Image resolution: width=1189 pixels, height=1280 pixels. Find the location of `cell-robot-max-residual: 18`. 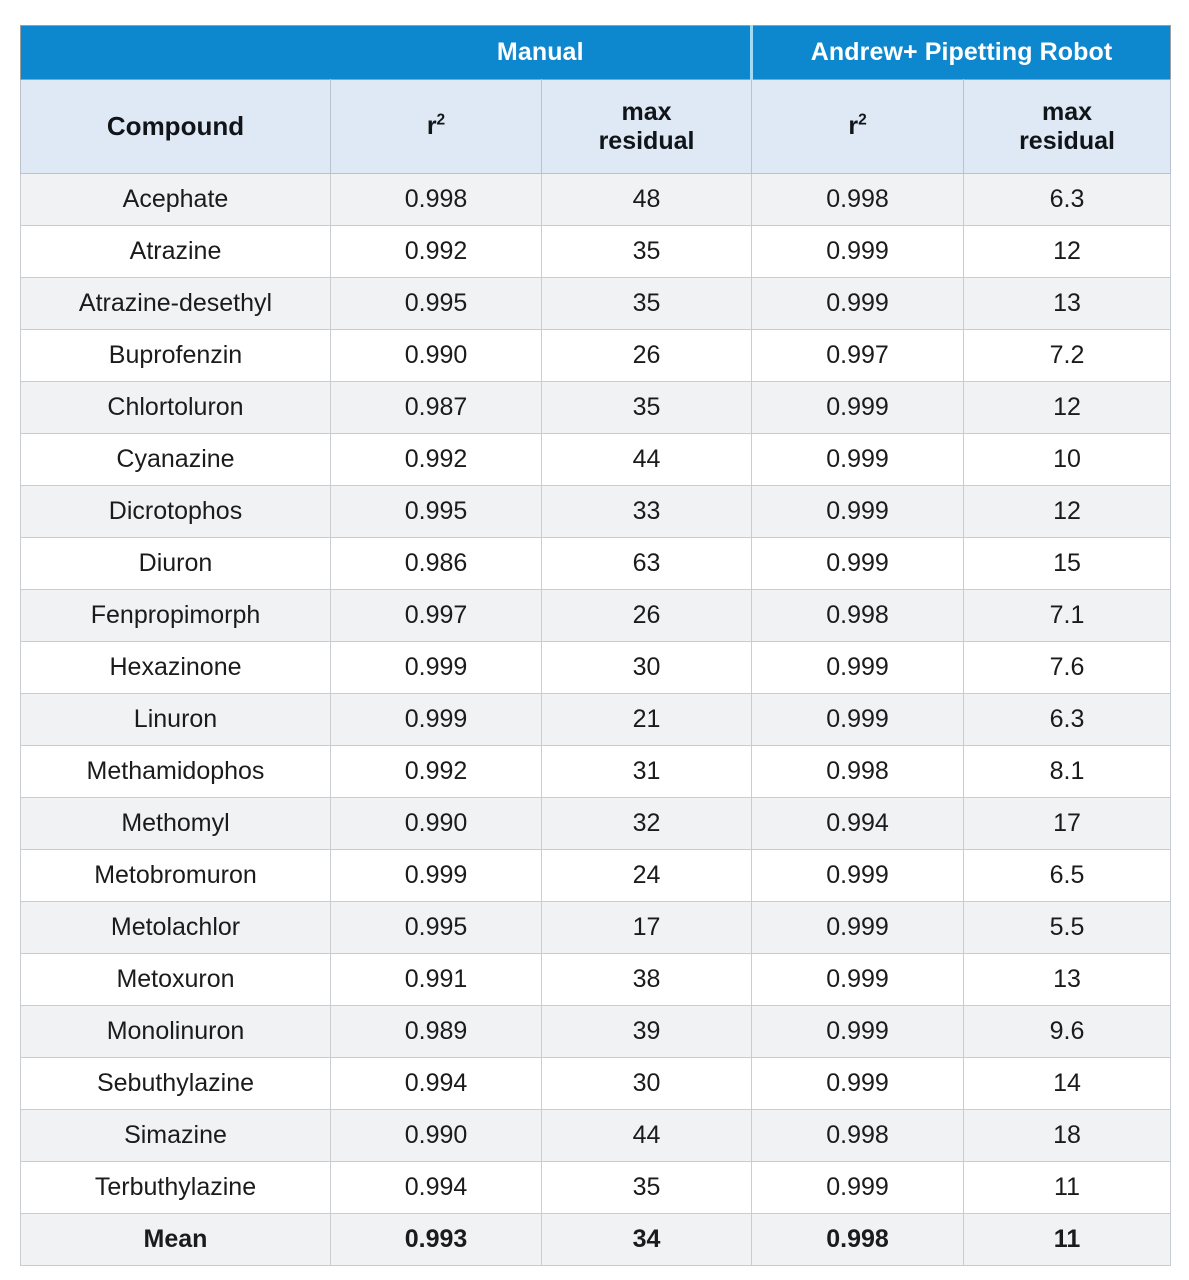

cell-robot-max-residual: 18 is located at coordinates (1067, 1135).